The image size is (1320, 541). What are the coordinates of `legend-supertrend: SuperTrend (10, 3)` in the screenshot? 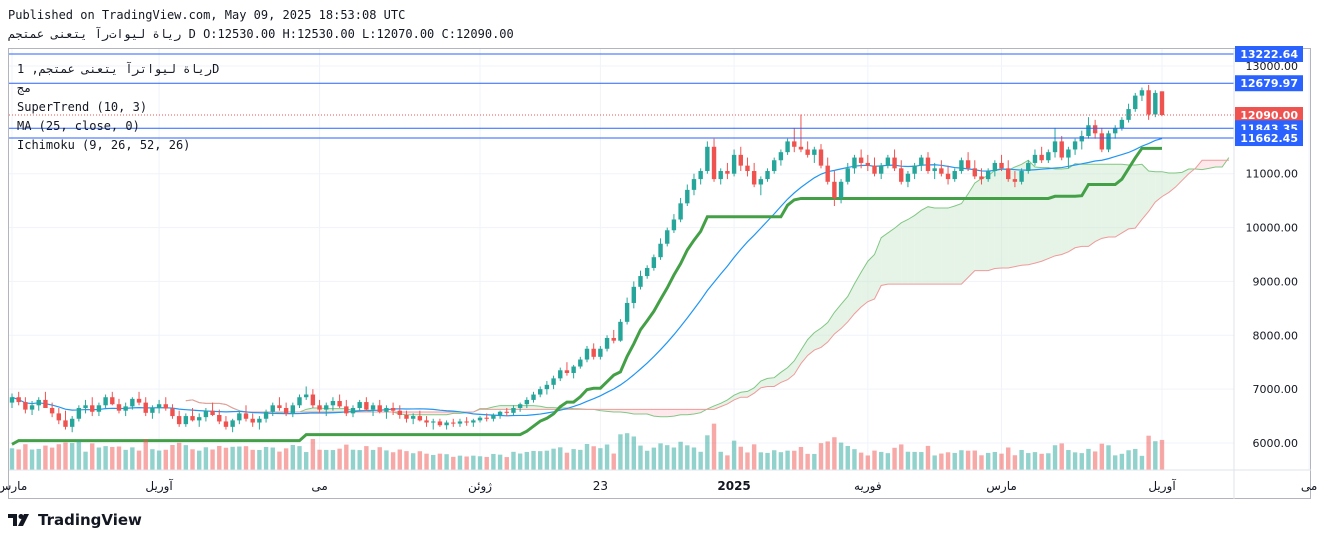 It's located at (82, 107).